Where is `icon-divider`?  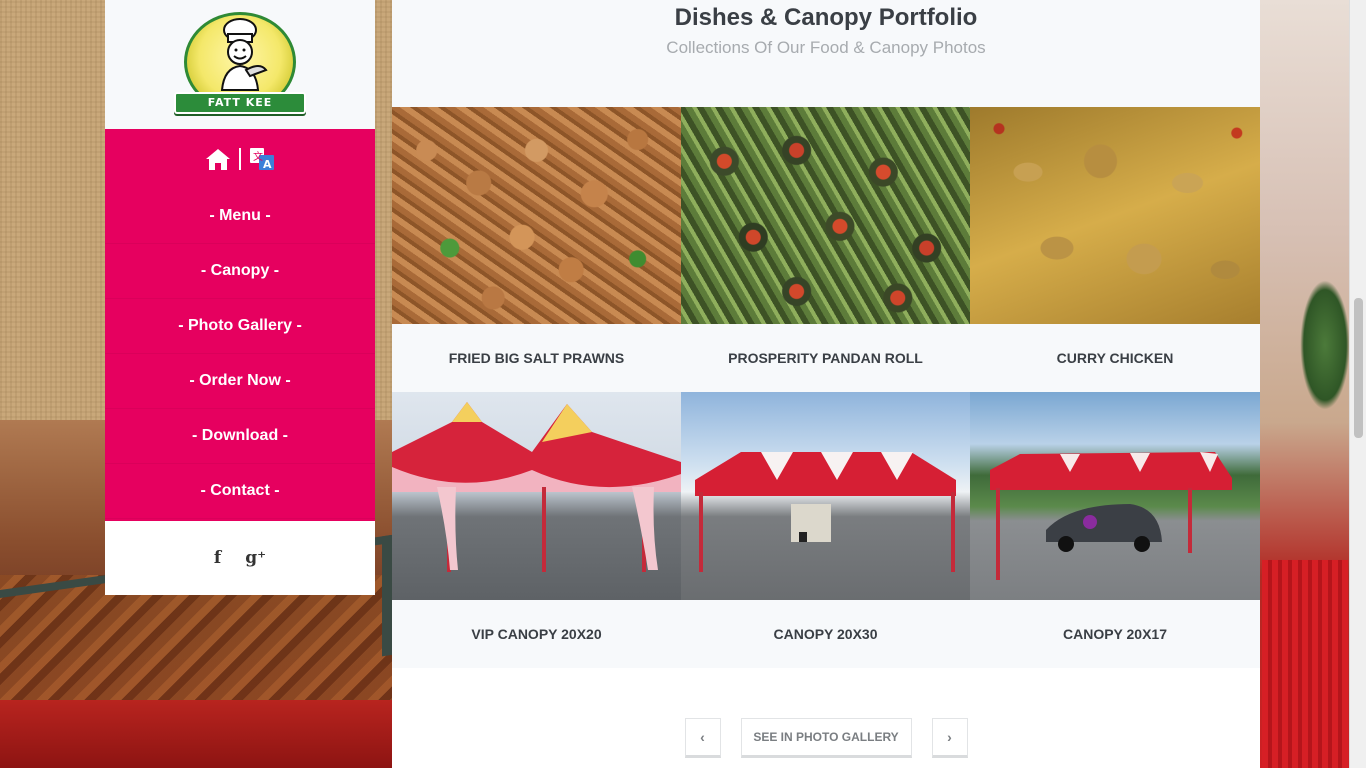 icon-divider is located at coordinates (240, 159).